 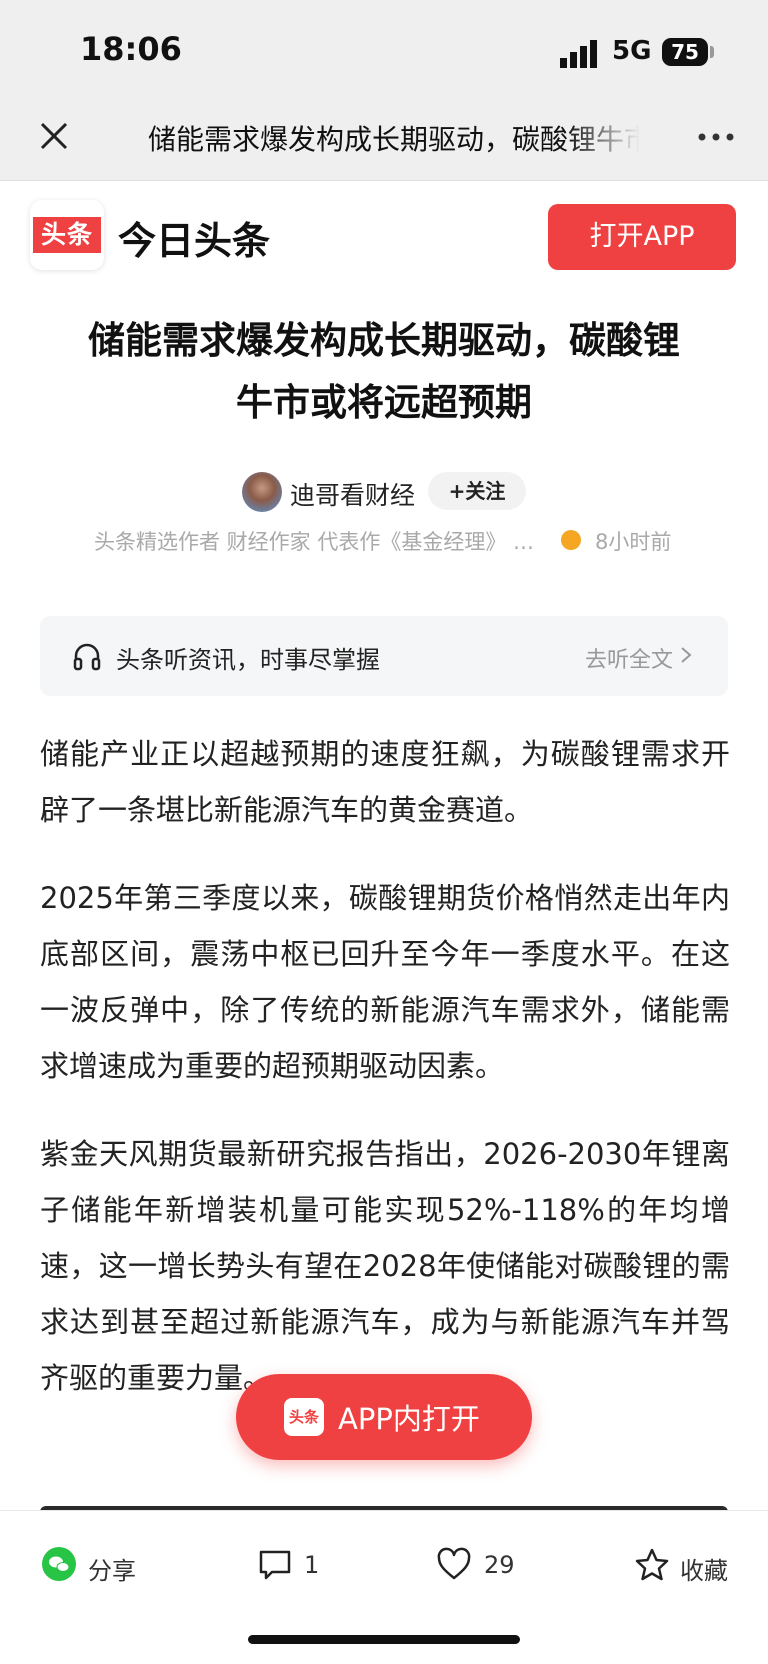 I want to click on listen-bar: 头条听资讯，时事尽掌握 去听全文, so click(x=384, y=656).